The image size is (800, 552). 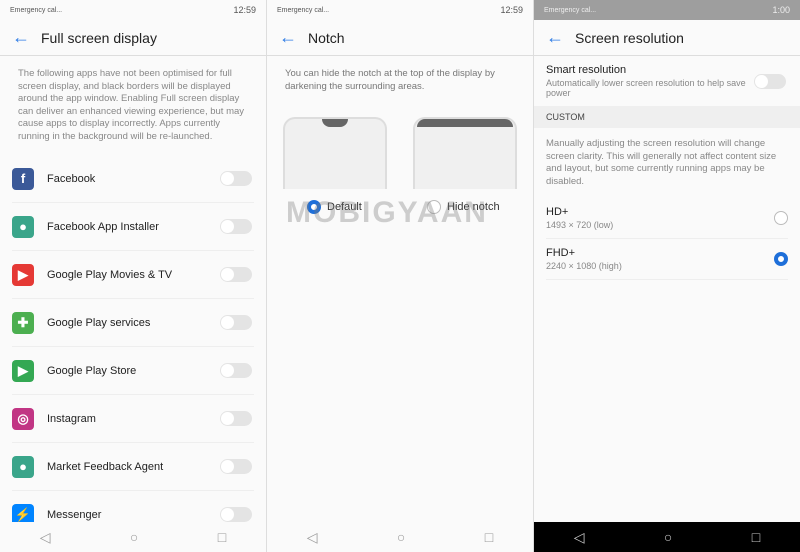 What do you see at coordinates (387, 212) in the screenshot?
I see `watermark: MOBIGYAAN` at bounding box center [387, 212].